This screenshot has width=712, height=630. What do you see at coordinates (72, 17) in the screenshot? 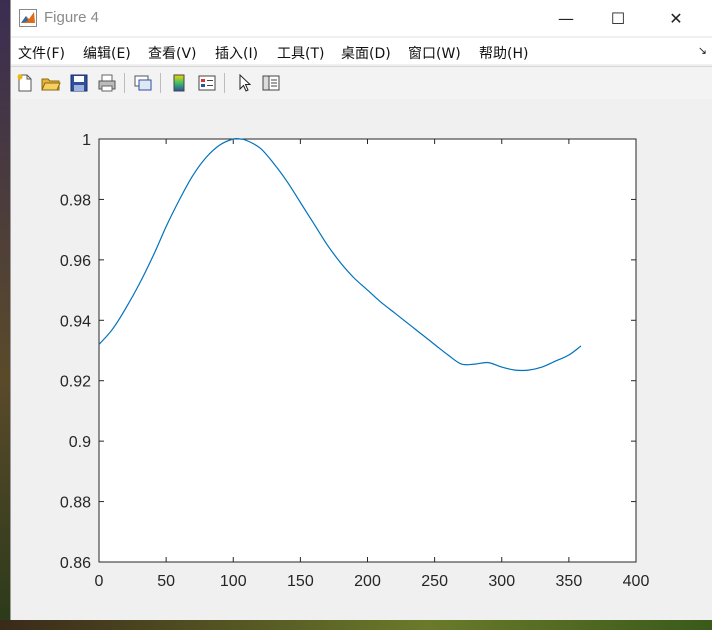
I see `window-title: Figure 4` at bounding box center [72, 17].